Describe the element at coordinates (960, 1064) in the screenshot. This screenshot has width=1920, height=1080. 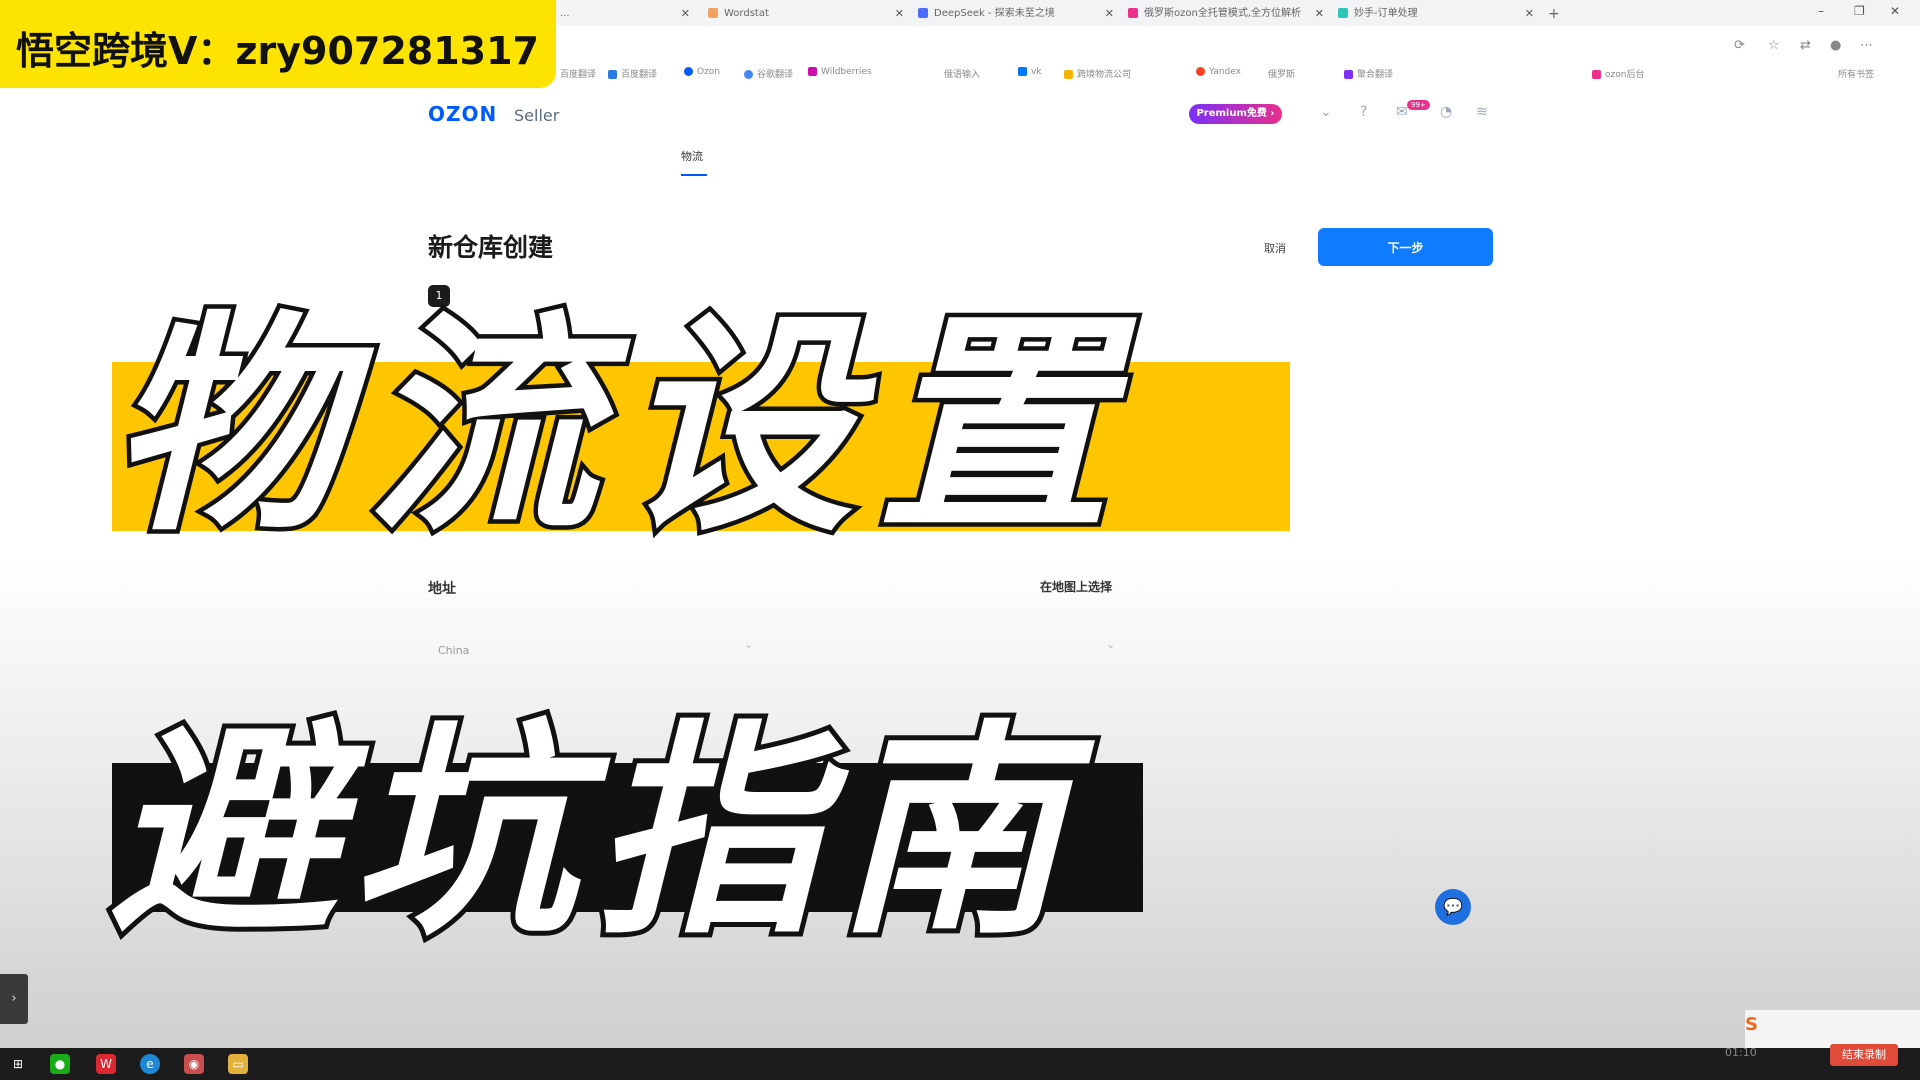
I see `taskbar: ⊞ ● W e ◉ ▭` at that location.